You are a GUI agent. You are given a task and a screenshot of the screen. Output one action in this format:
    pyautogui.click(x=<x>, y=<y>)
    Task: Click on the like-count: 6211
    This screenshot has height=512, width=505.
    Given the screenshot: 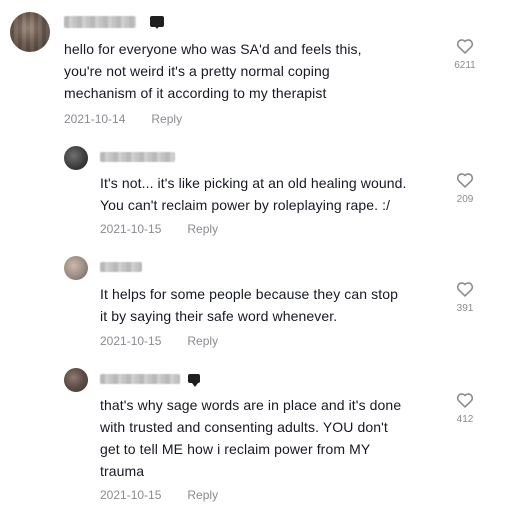 What is the action you would take?
    pyautogui.click(x=465, y=65)
    